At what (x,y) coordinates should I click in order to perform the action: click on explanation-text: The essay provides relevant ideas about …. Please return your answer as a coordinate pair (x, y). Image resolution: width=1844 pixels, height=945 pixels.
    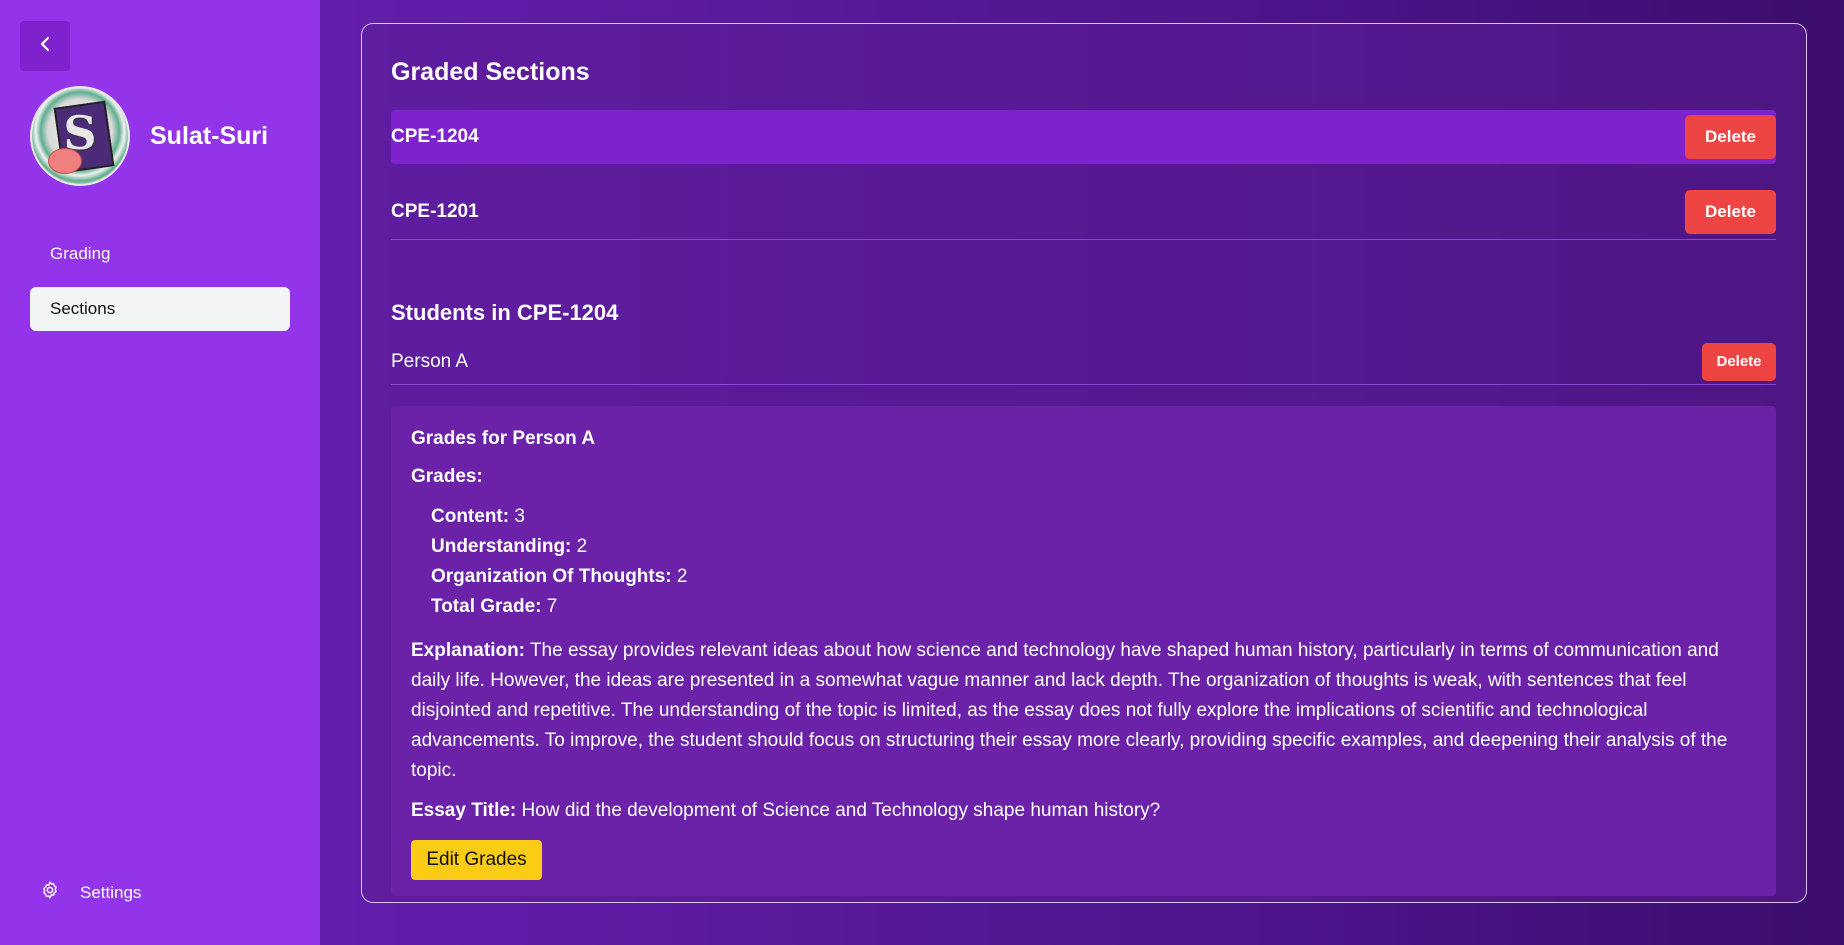
    Looking at the image, I should click on (1069, 710).